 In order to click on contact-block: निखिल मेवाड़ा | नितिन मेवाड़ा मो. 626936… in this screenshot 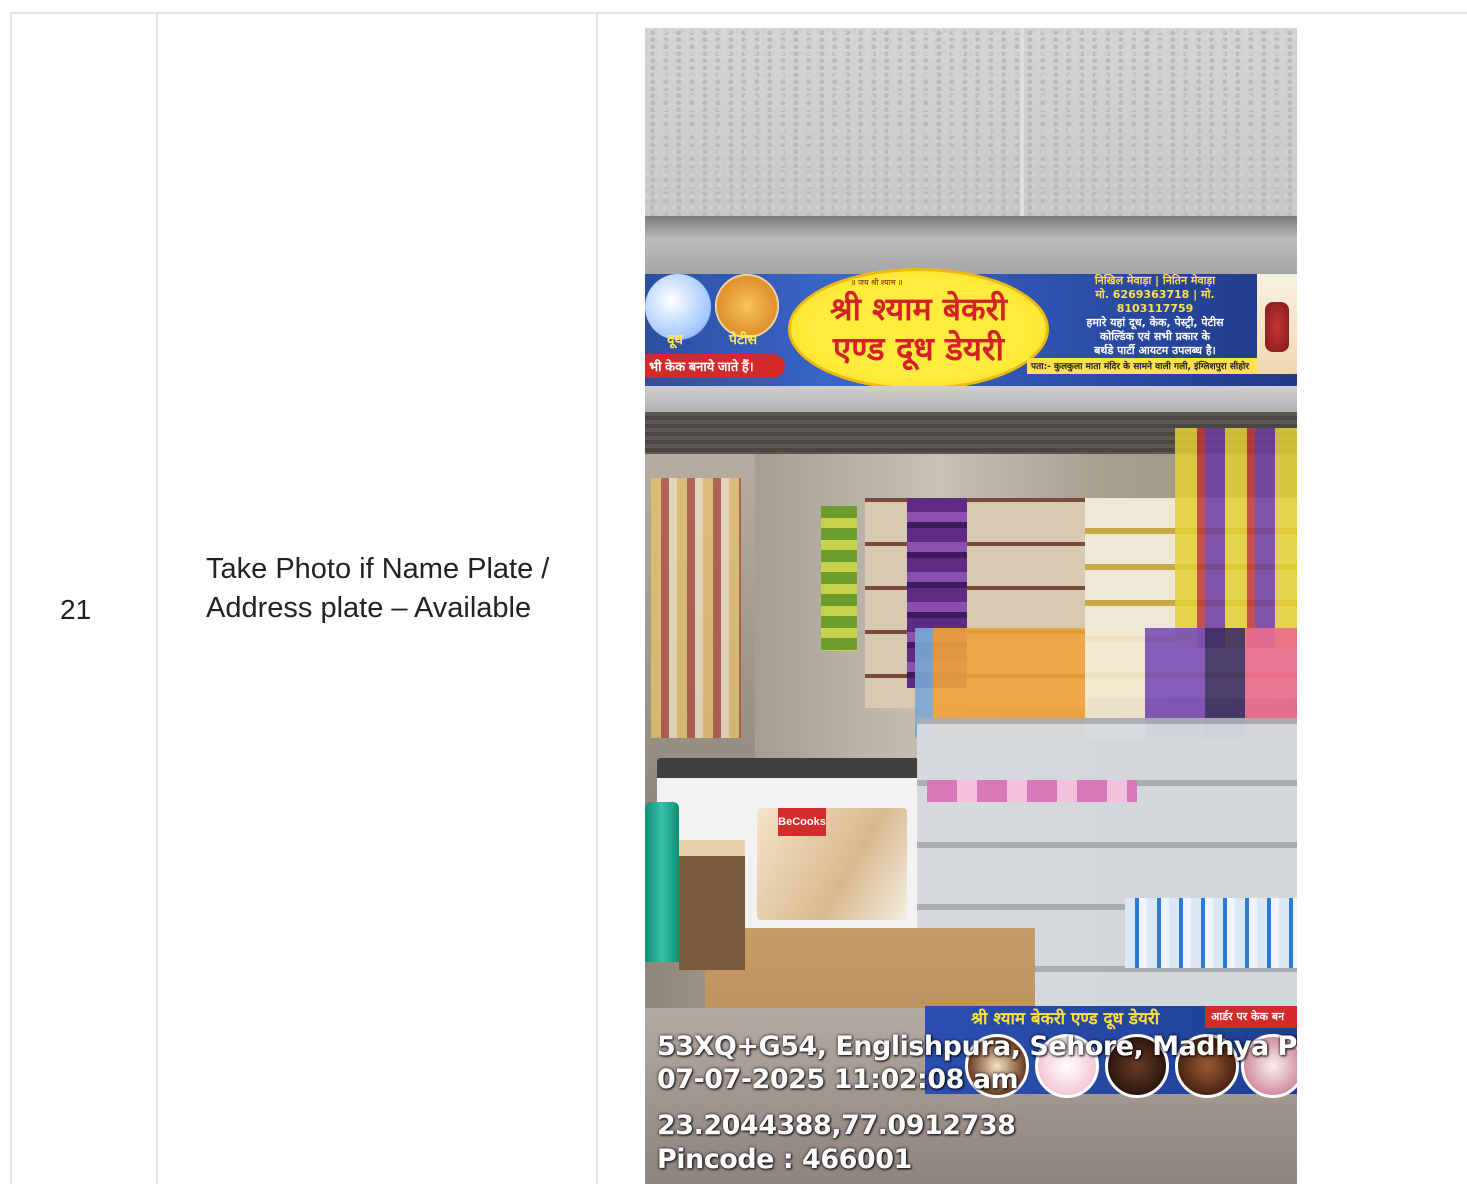, I will do `click(1155, 315)`.